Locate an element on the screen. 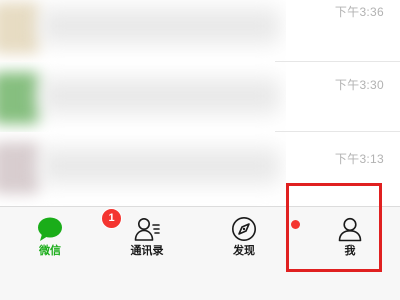  blurred-chat-preview is located at coordinates (143, 31).